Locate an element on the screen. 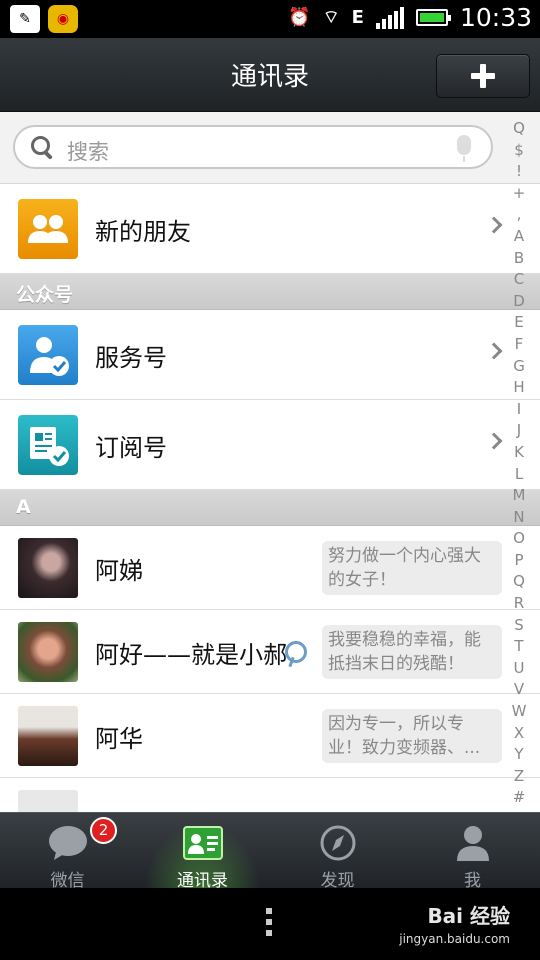 The image size is (540, 960). index-letter: U is located at coordinates (519, 669).